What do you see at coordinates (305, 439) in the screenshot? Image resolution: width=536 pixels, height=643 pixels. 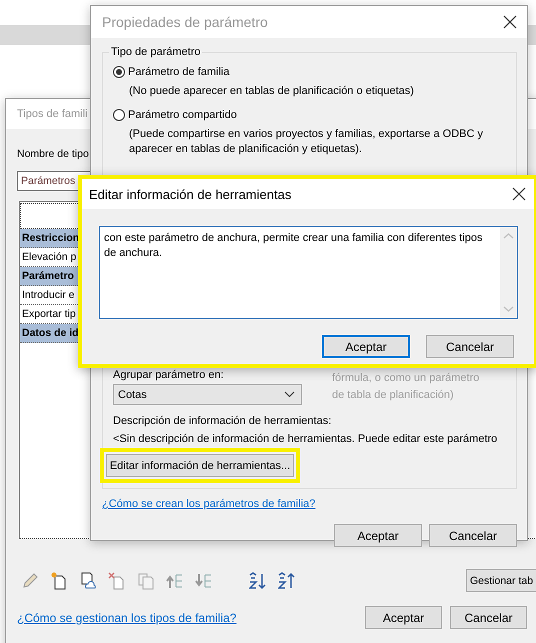 I see `tooltip-value: <Sin descripción de información de herramientas. Puede editar este parámetro` at bounding box center [305, 439].